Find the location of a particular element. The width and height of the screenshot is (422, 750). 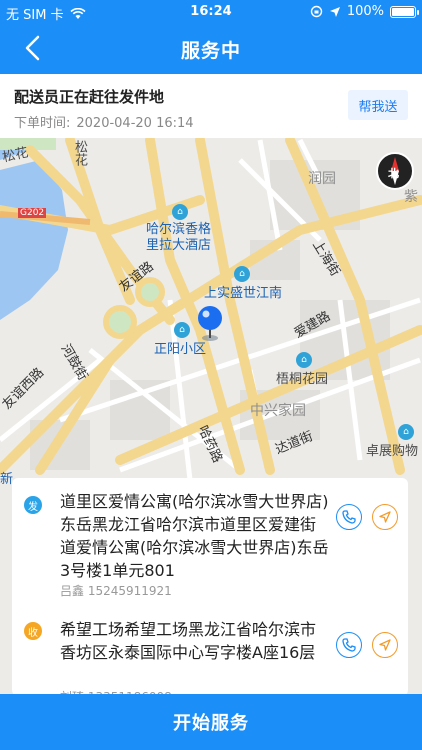

pickup-navigate-button is located at coordinates (385, 517).